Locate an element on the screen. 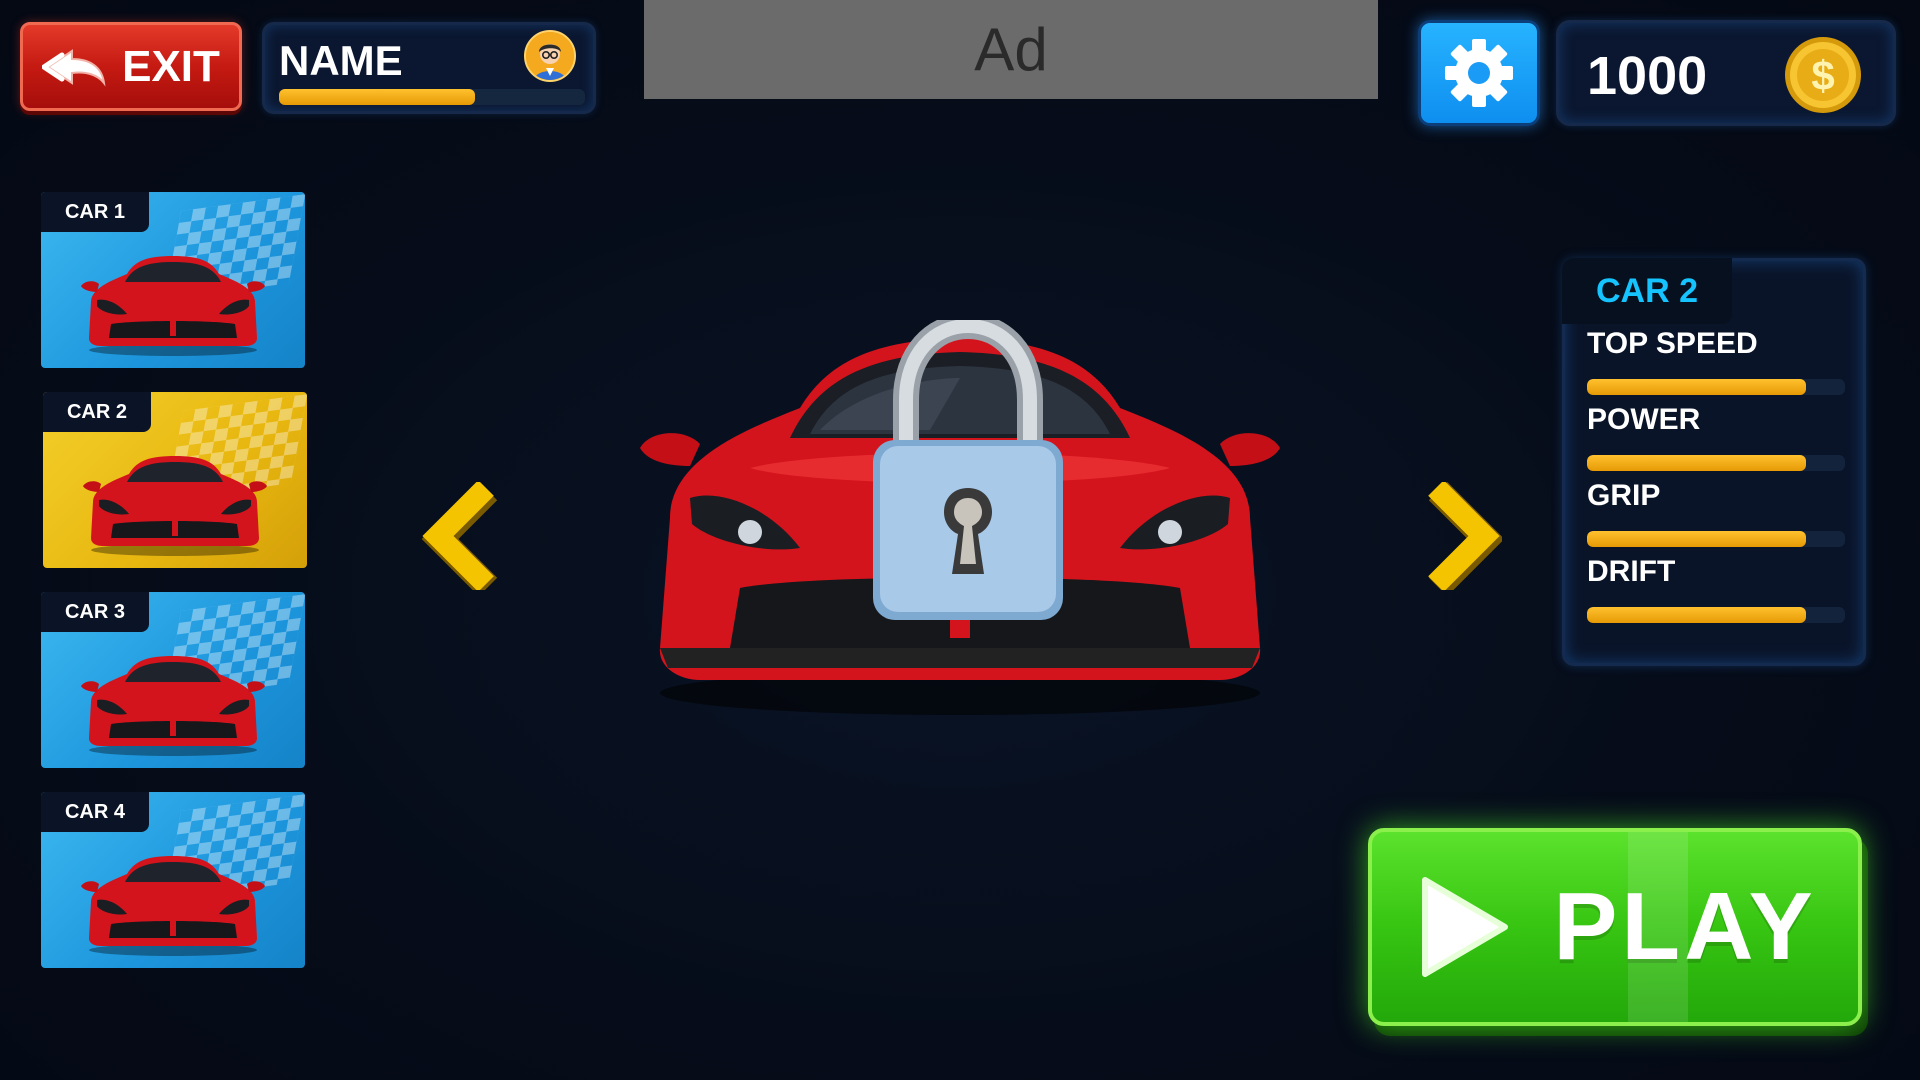  car-thumbnail-label: CAR 1 is located at coordinates (95, 212).